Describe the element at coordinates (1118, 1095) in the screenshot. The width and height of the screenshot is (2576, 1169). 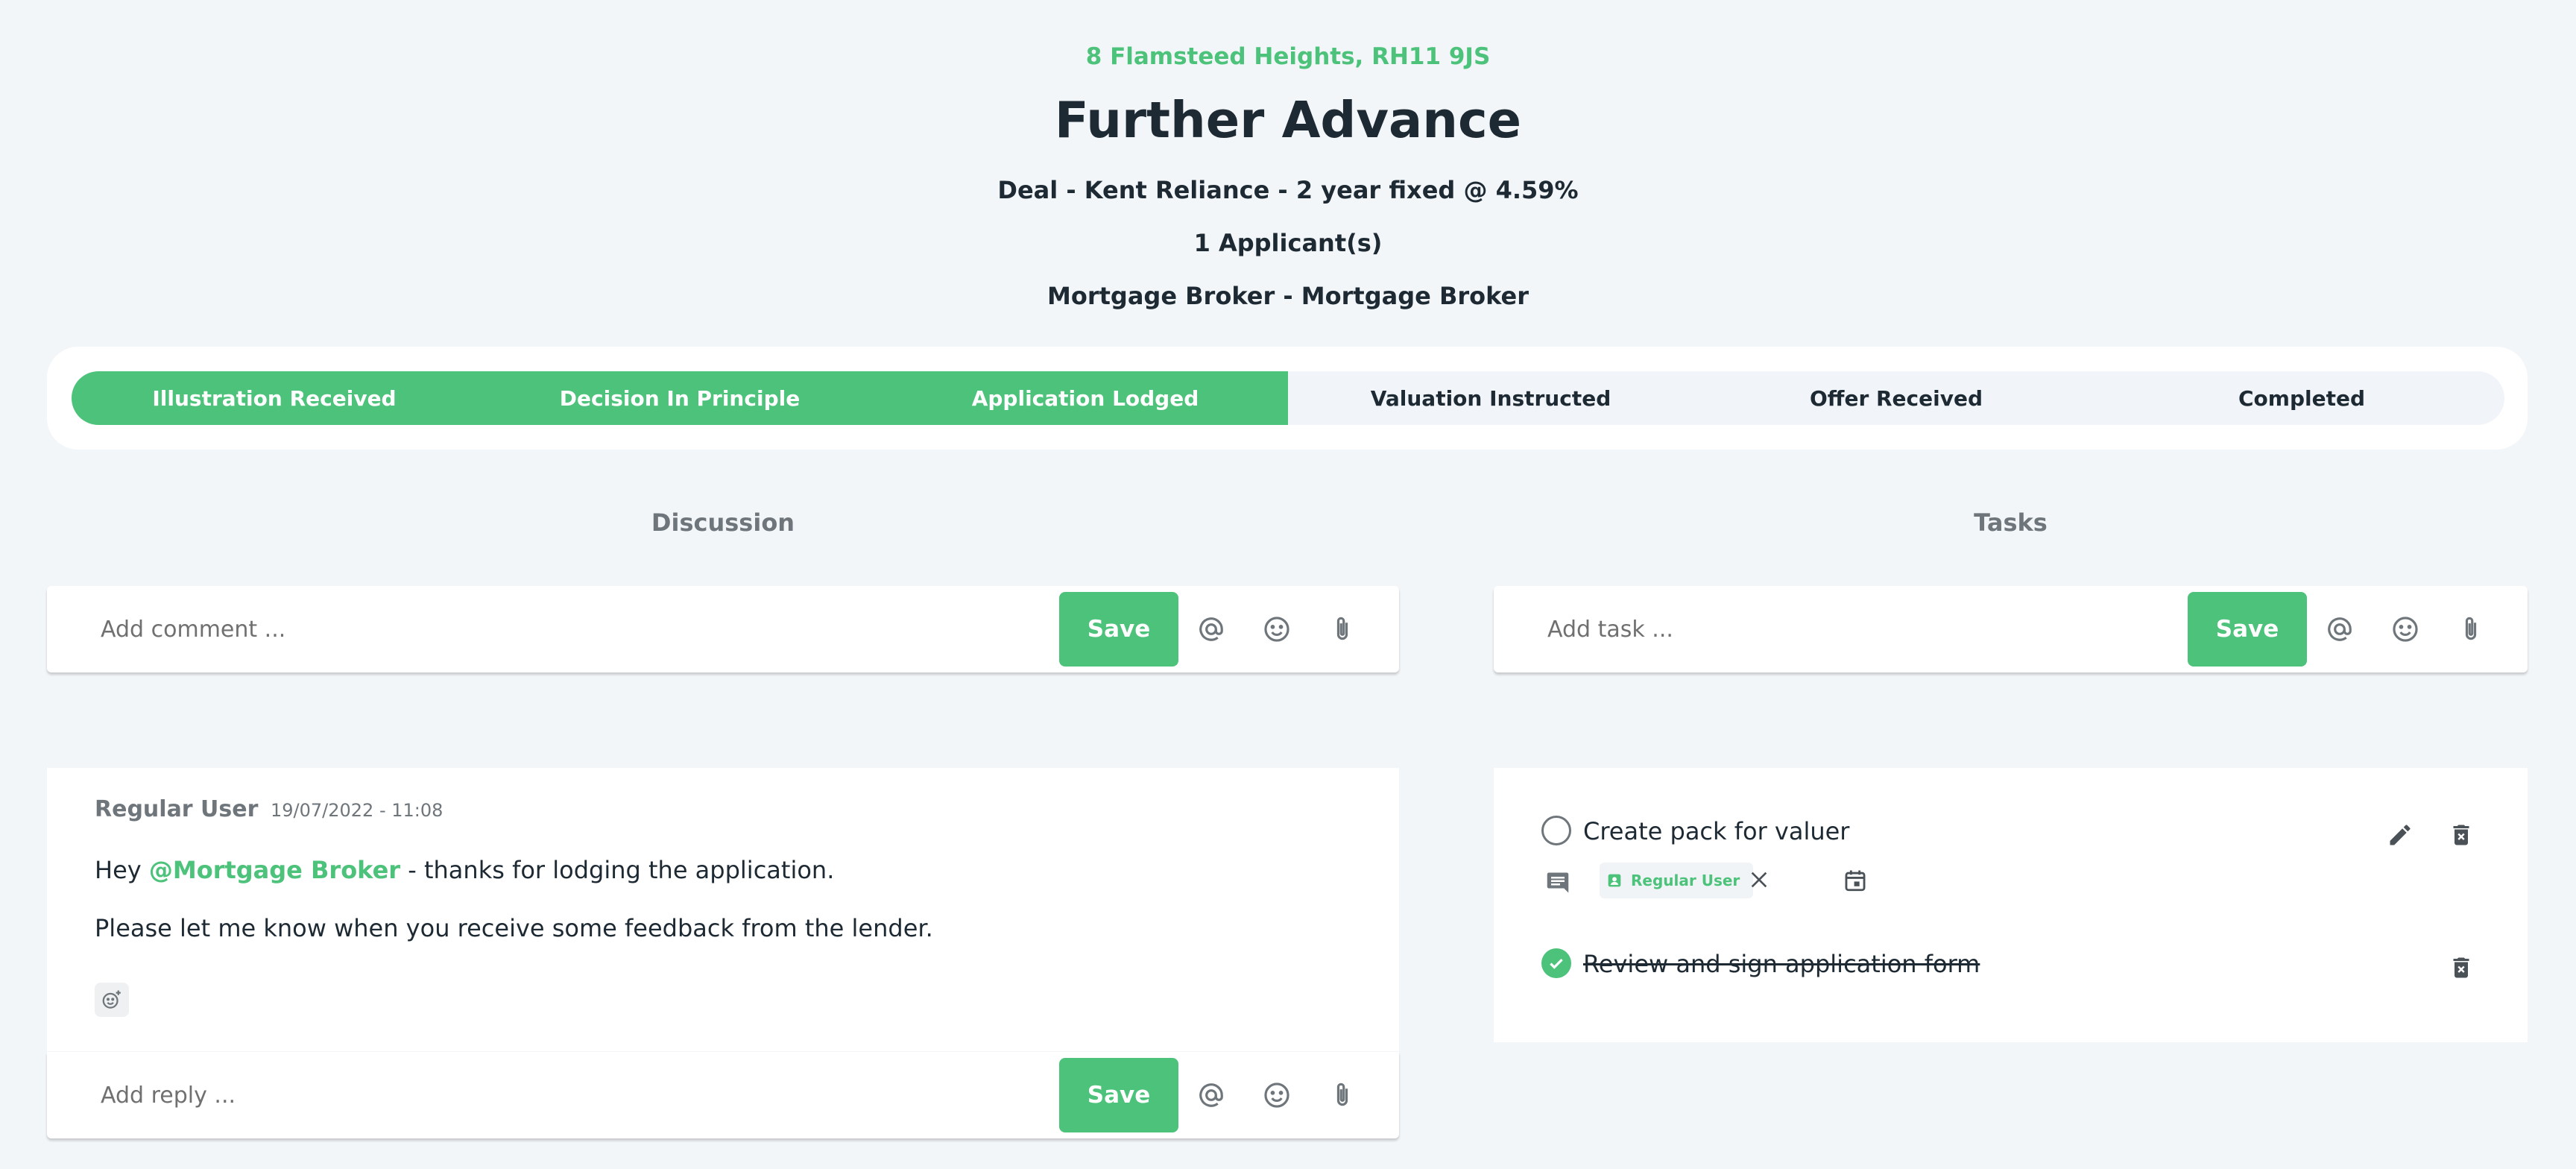
I see `save-reply-button: Save` at that location.